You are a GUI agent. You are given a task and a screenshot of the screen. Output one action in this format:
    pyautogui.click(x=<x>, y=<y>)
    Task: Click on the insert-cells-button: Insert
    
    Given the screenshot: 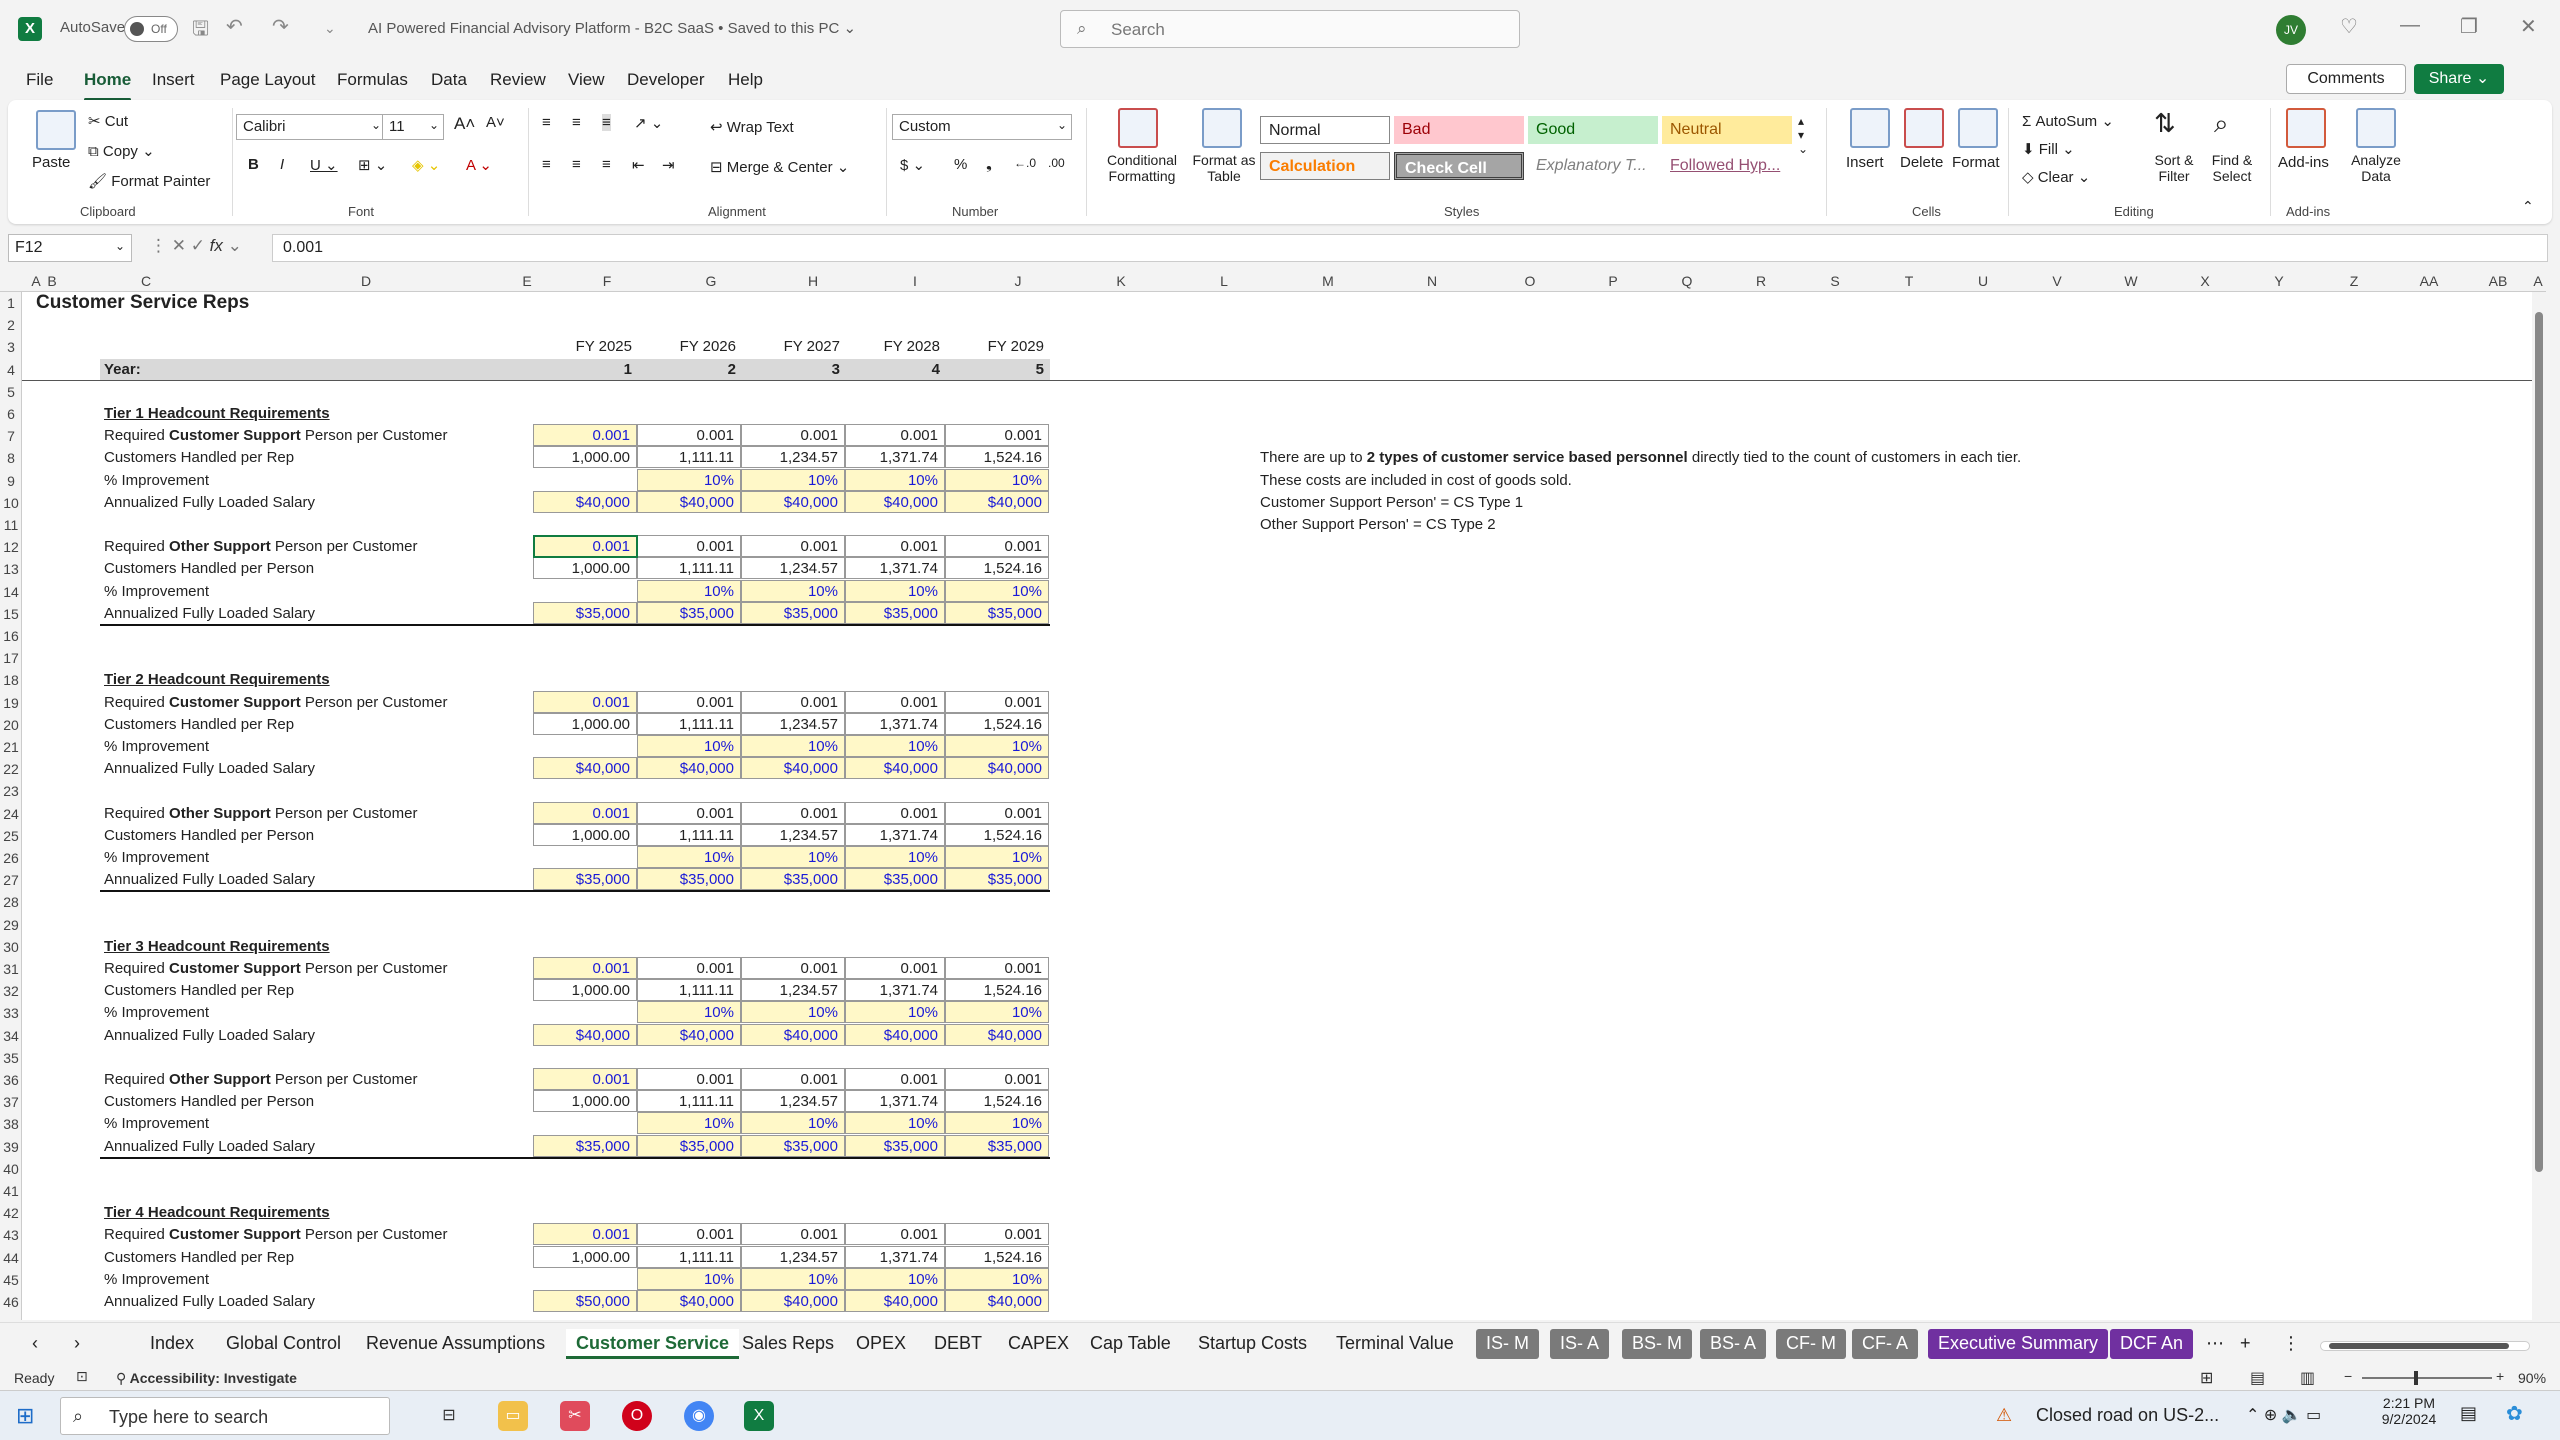 What is the action you would take?
    pyautogui.click(x=1865, y=162)
    